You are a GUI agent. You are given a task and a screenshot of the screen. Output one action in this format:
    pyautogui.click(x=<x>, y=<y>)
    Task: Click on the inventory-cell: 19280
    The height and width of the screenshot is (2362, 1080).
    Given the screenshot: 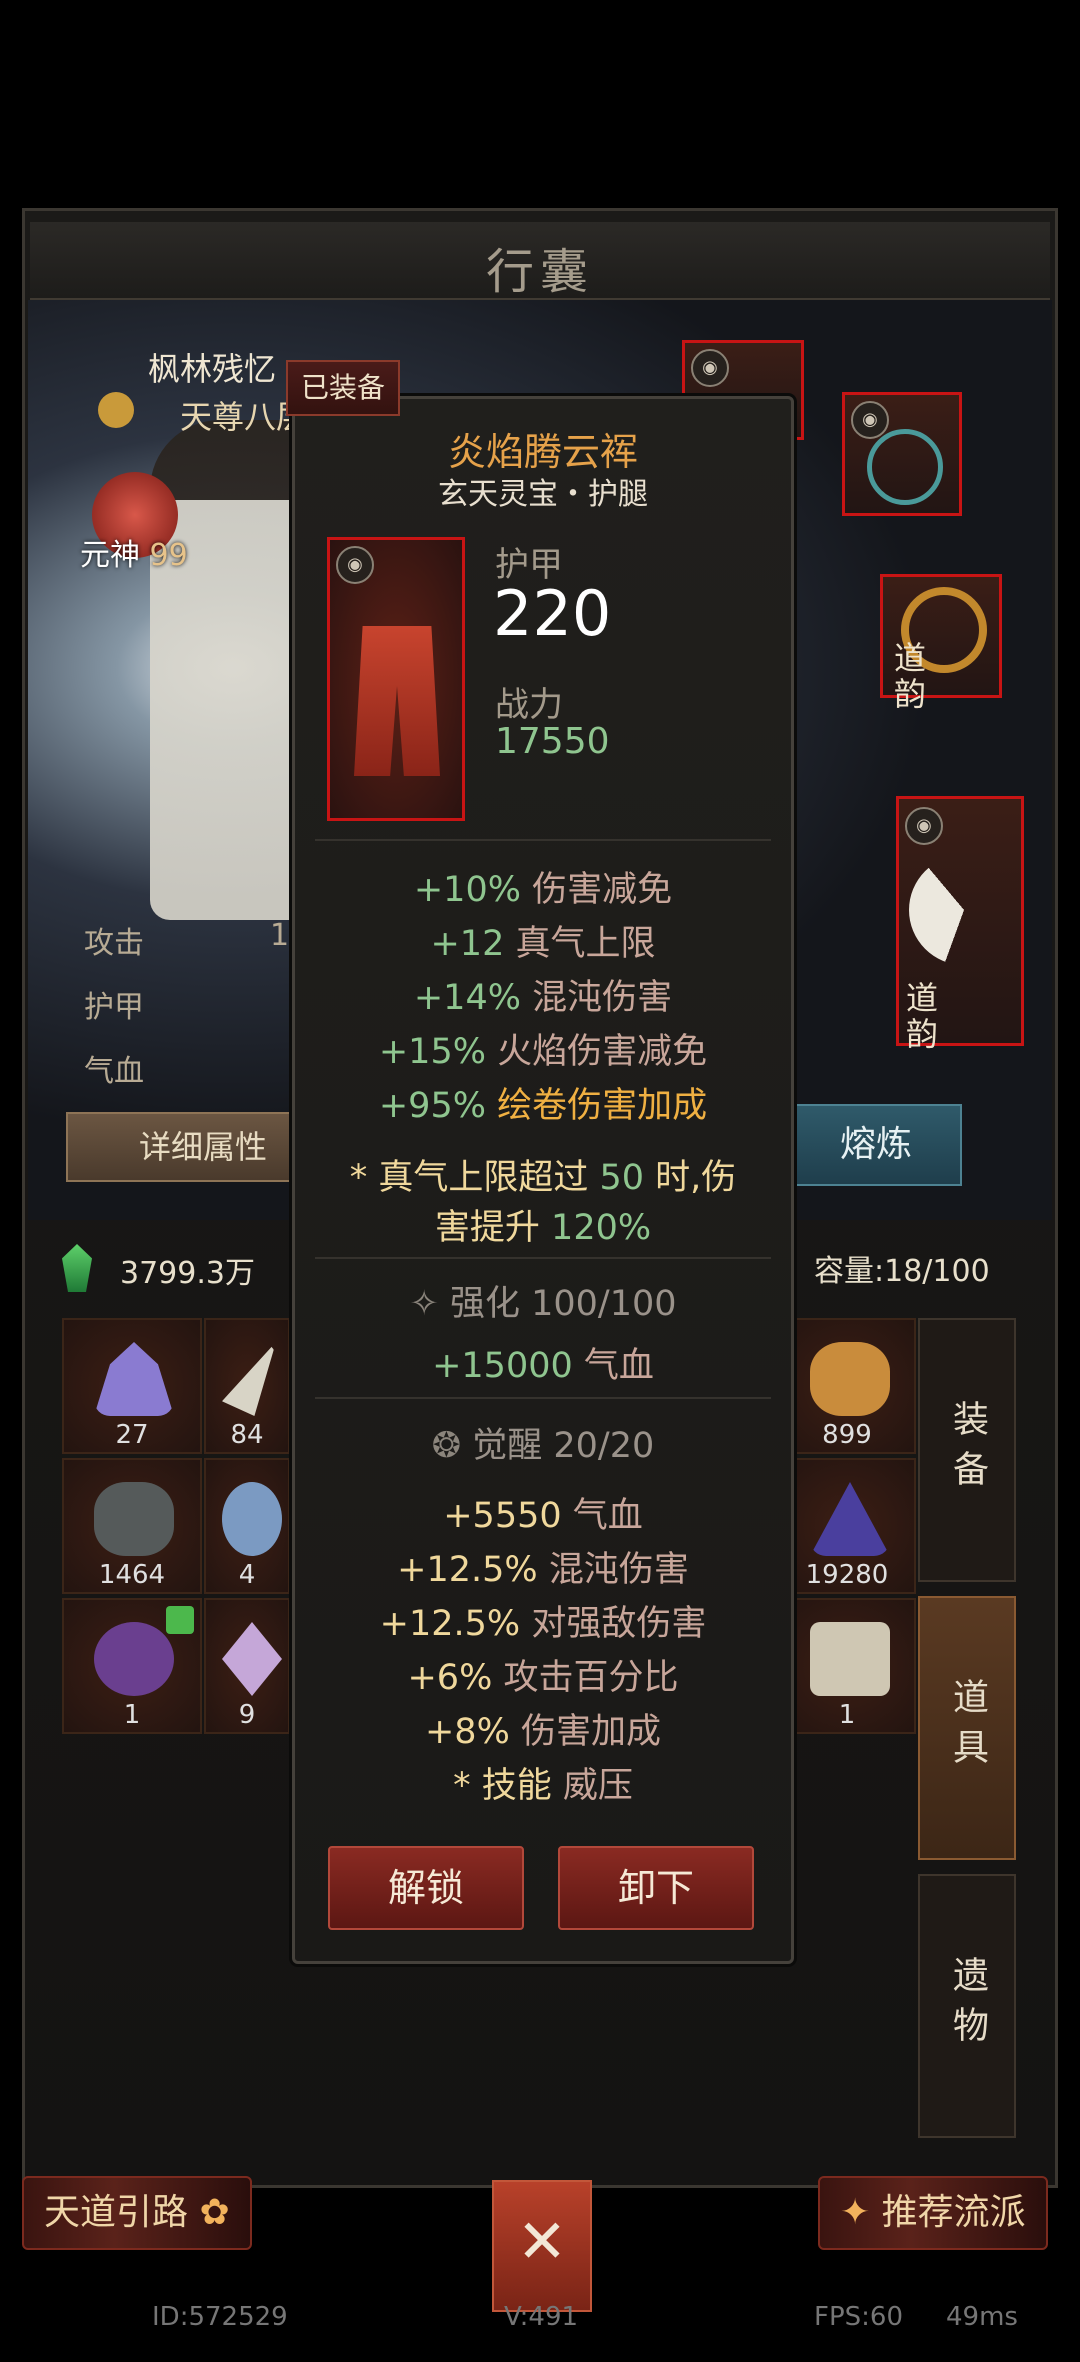 What is the action you would take?
    pyautogui.click(x=847, y=1526)
    